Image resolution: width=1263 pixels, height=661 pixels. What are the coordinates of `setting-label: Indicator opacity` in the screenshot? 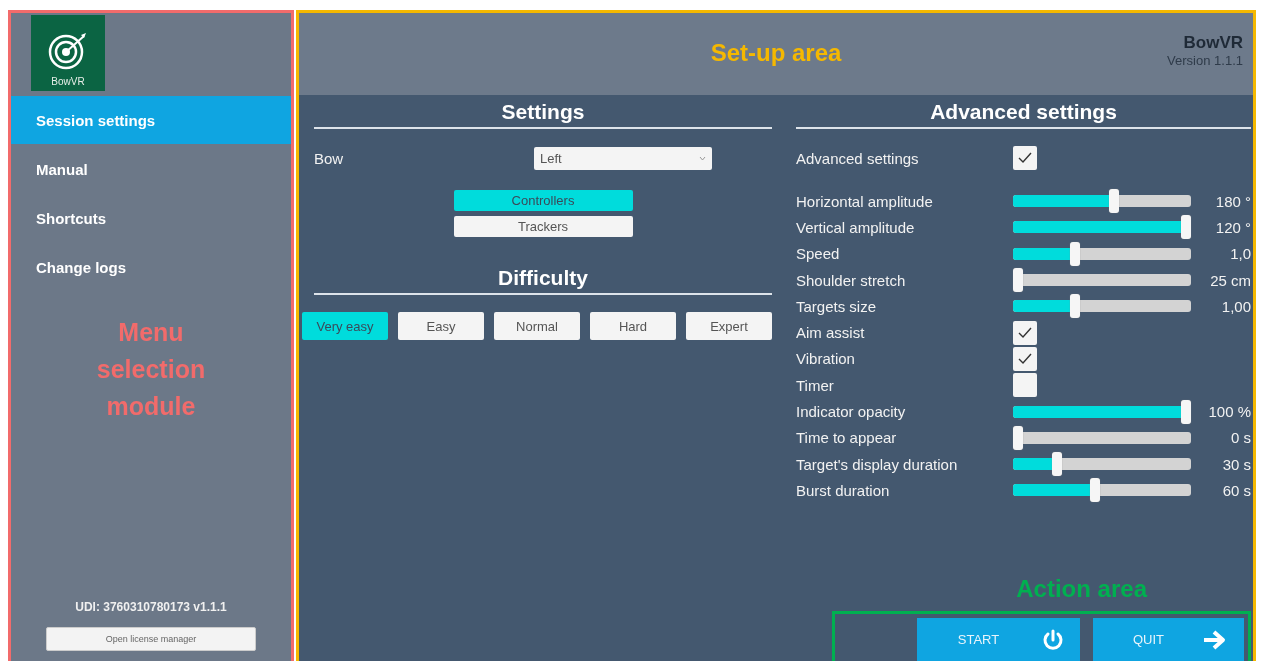 It's located at (851, 411).